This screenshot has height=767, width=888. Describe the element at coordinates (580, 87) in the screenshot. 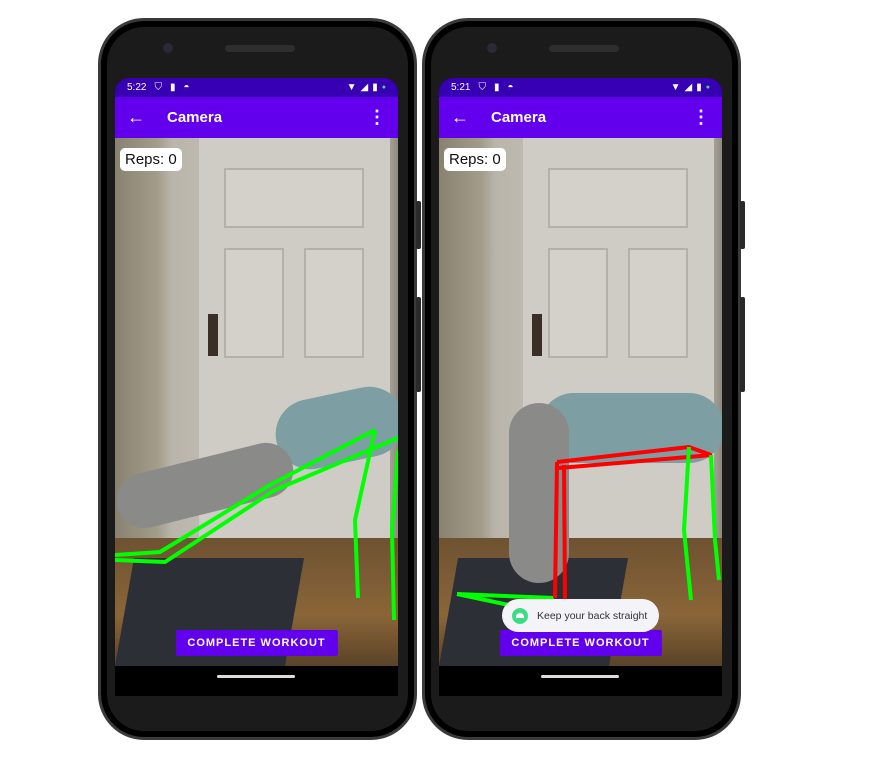

I see `status-bar: 5:21 ⛉ ▮ ◓ ▼ ◢ ▮ ●` at that location.